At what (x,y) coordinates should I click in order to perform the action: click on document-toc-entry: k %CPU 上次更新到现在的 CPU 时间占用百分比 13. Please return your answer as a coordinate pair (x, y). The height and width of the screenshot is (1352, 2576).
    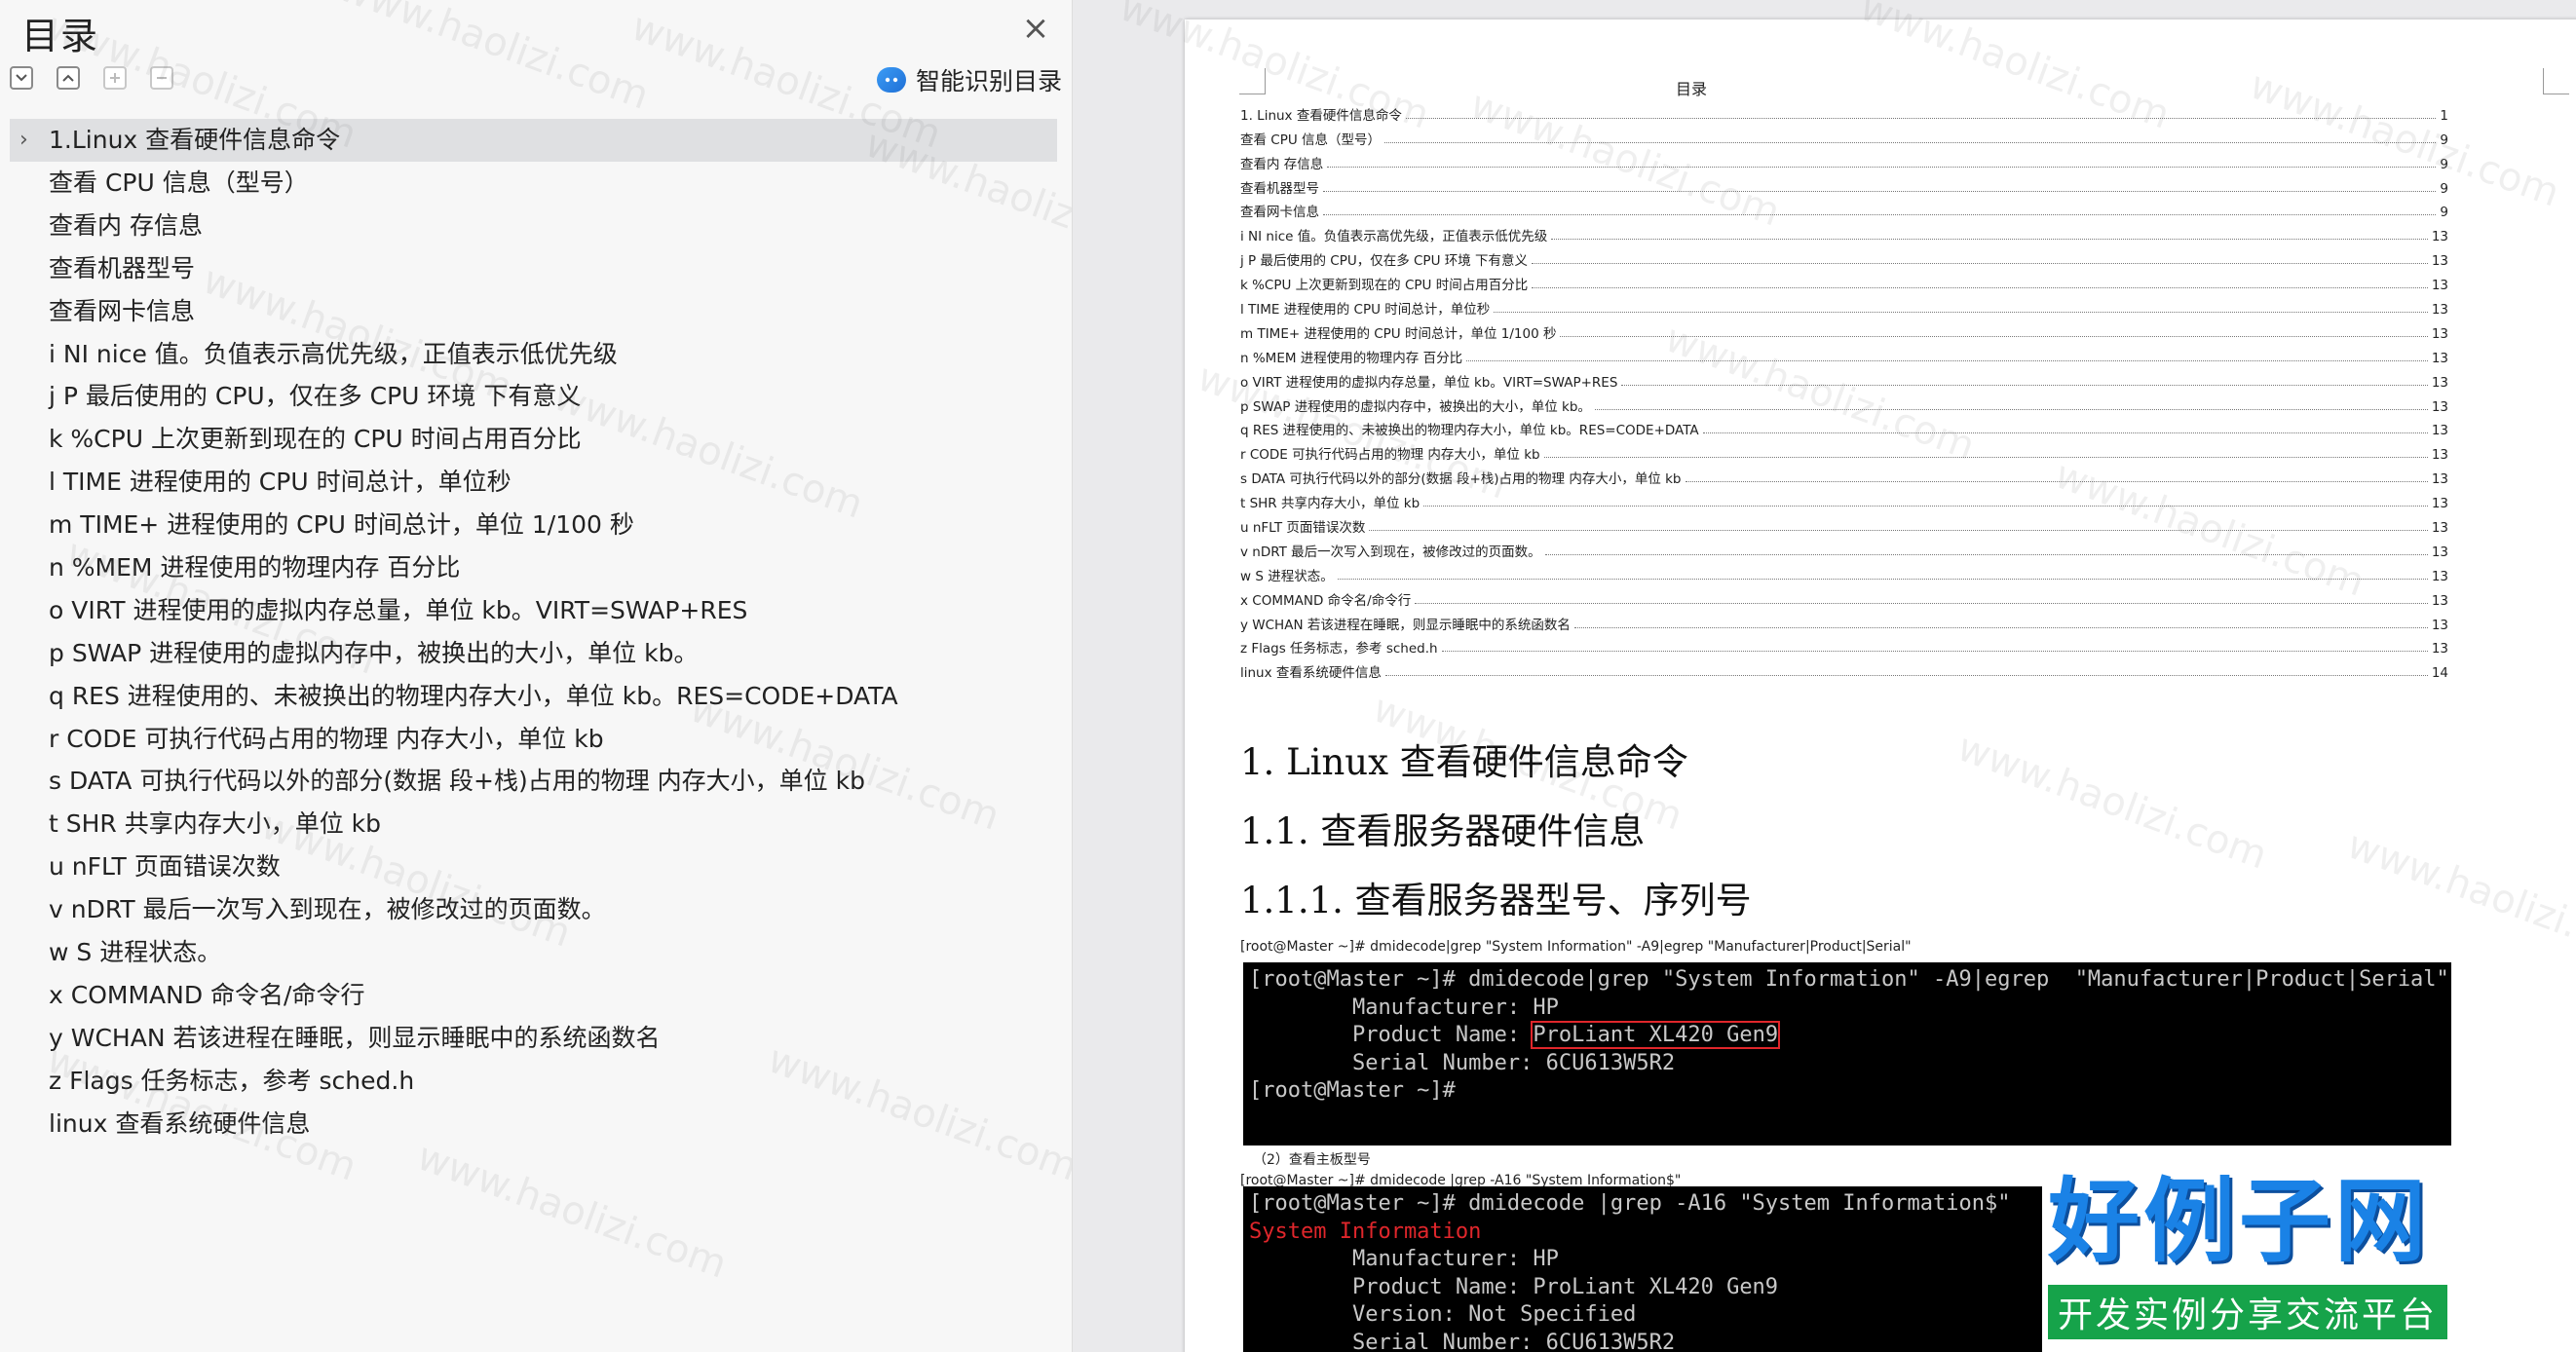
    Looking at the image, I should click on (1844, 281).